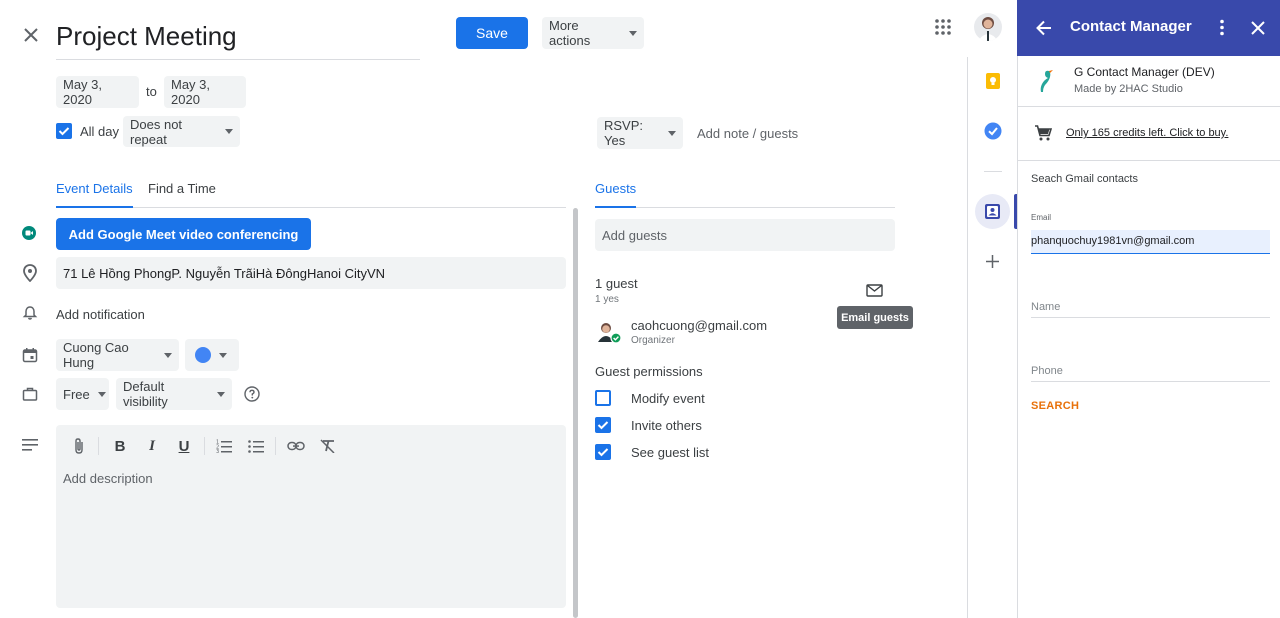 This screenshot has width=1280, height=618. What do you see at coordinates (607, 299) in the screenshot?
I see `guest-yes-count: 1 yes` at bounding box center [607, 299].